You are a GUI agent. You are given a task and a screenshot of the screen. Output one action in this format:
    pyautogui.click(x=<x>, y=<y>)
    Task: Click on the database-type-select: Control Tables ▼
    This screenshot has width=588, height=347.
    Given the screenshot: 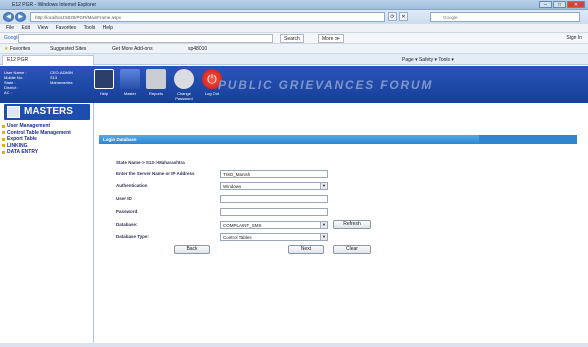 What is the action you would take?
    pyautogui.click(x=274, y=237)
    